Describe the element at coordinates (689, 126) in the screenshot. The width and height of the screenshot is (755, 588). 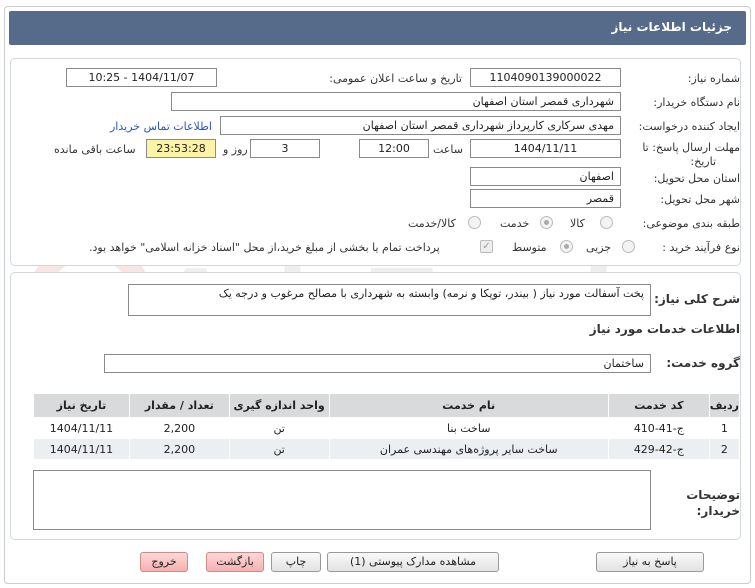
I see `requester-label: ایجاد کننده درخواست:` at that location.